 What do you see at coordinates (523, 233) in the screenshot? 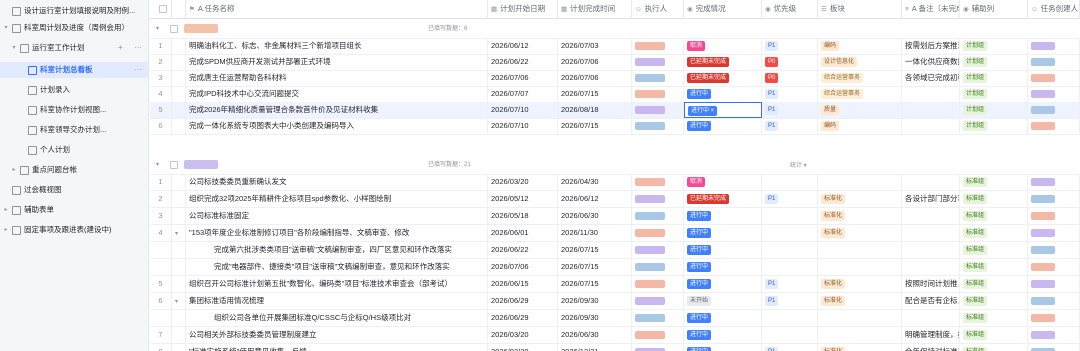
I see `start-date: 2026/06/01` at bounding box center [523, 233].